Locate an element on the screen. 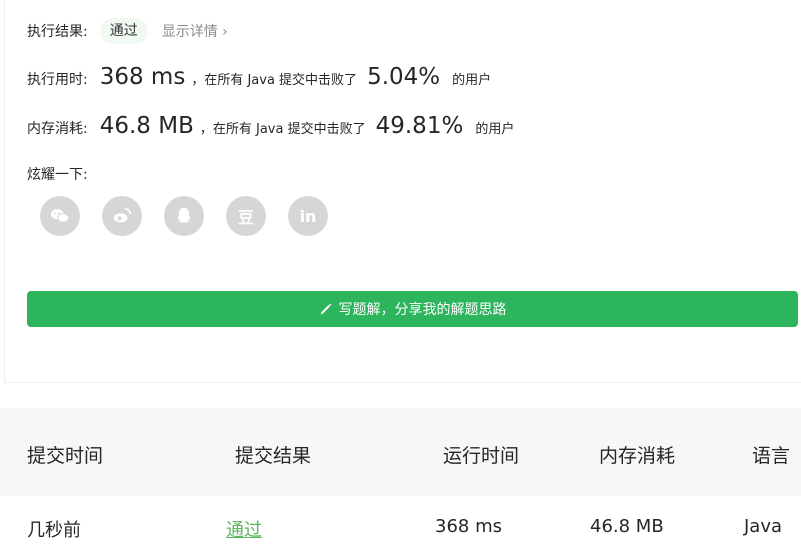 The image size is (801, 545). share-label: 炫耀一下: is located at coordinates (57, 175).